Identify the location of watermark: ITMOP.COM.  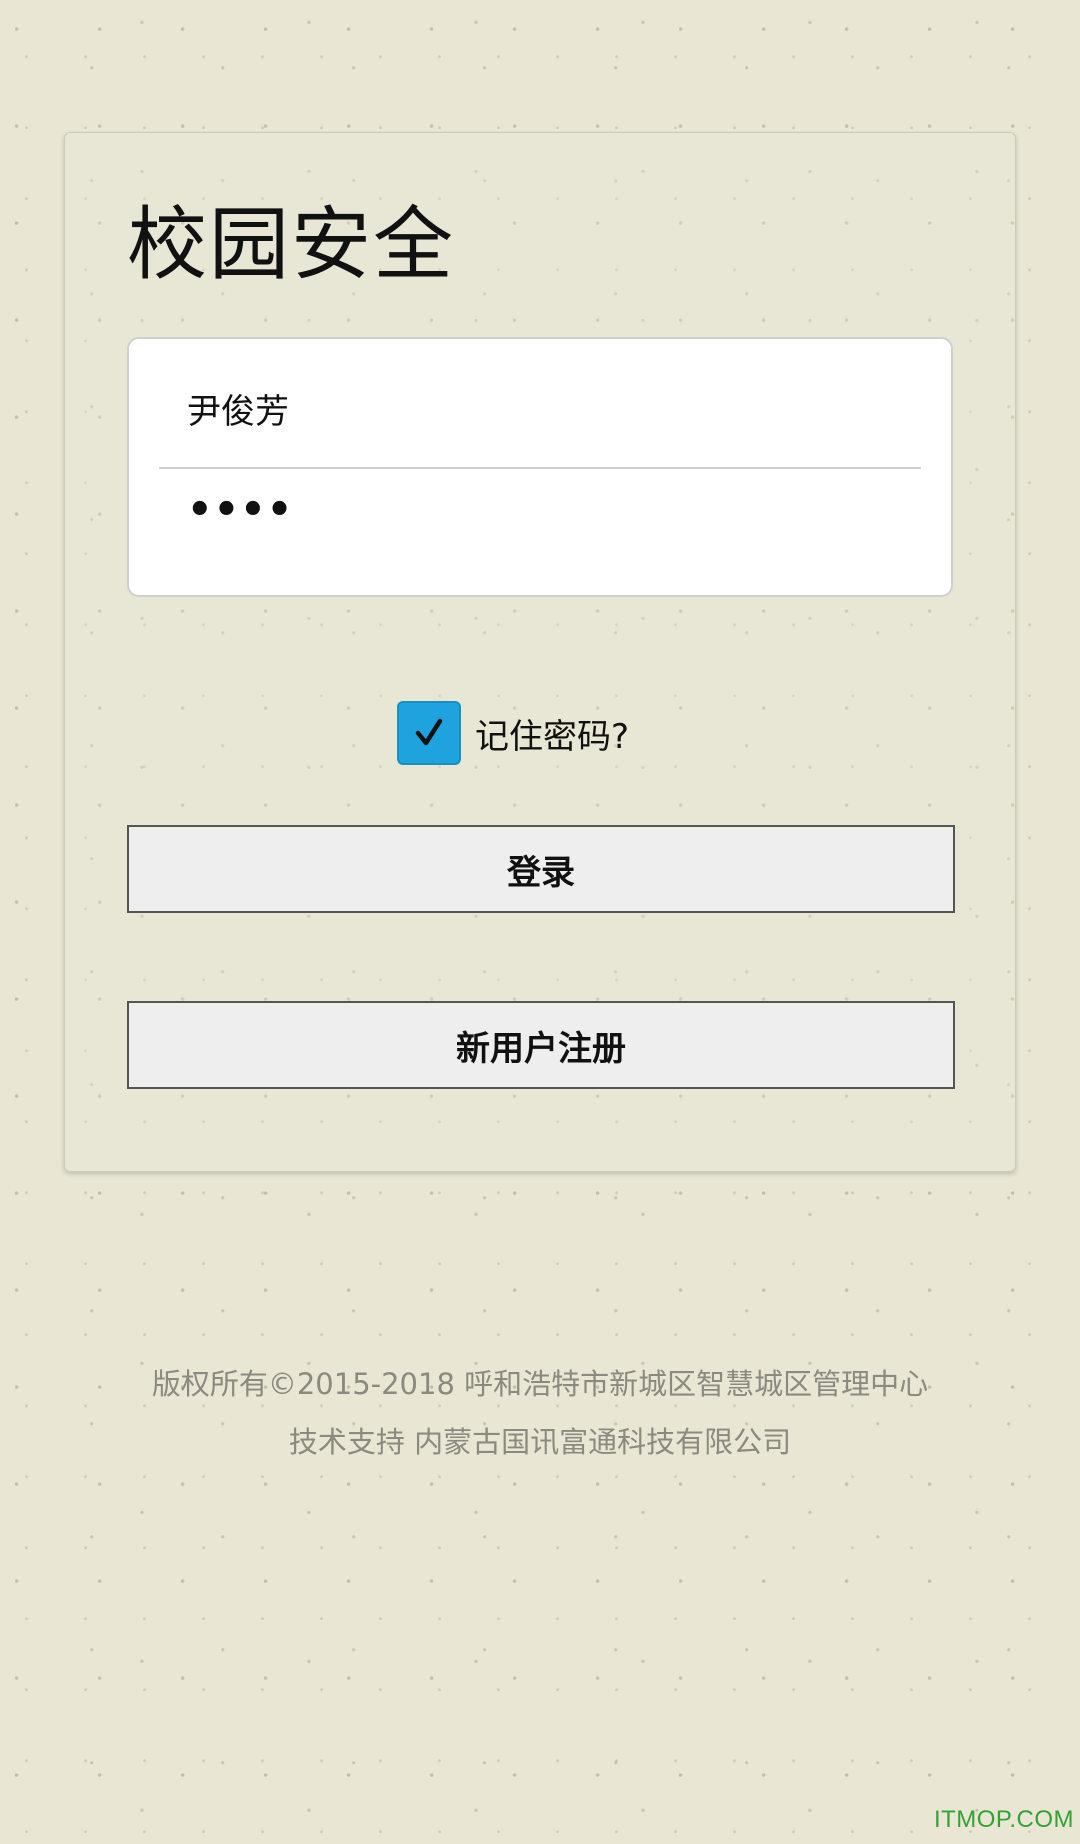
(1003, 1819).